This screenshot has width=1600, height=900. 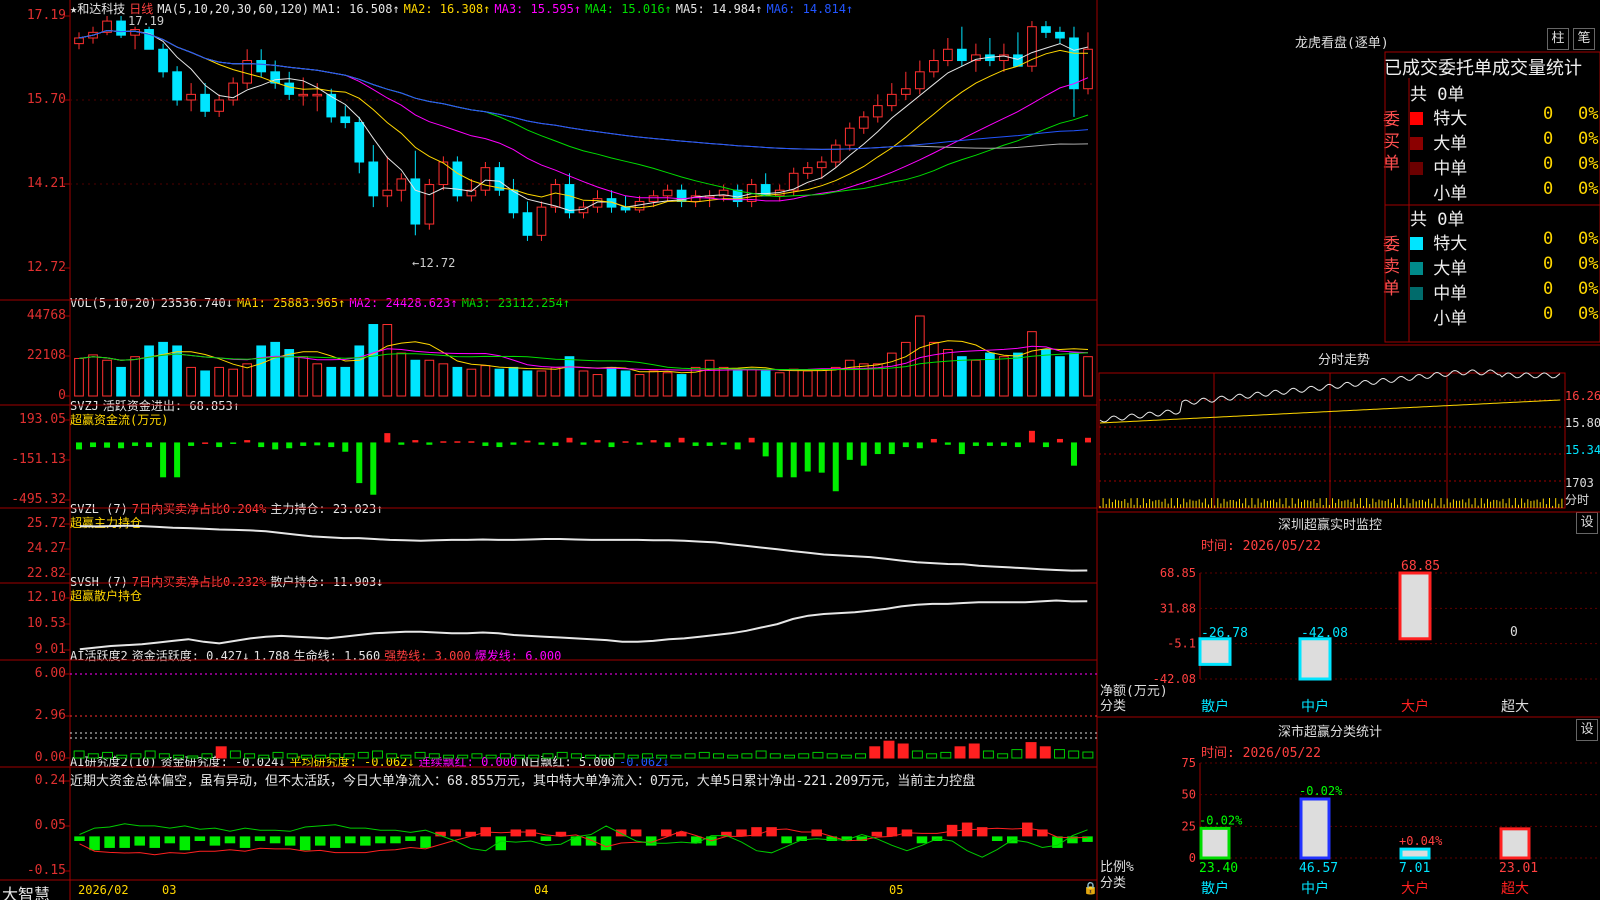 I want to click on class-category: 大户, so click(x=1415, y=888).